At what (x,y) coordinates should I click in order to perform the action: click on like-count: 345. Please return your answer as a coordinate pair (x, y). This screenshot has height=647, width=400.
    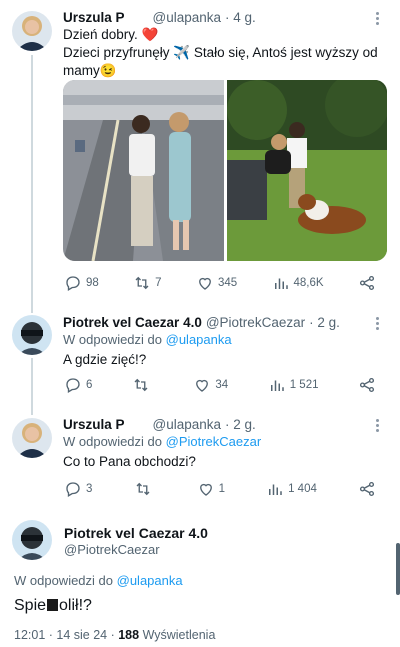
    Looking at the image, I should click on (227, 283).